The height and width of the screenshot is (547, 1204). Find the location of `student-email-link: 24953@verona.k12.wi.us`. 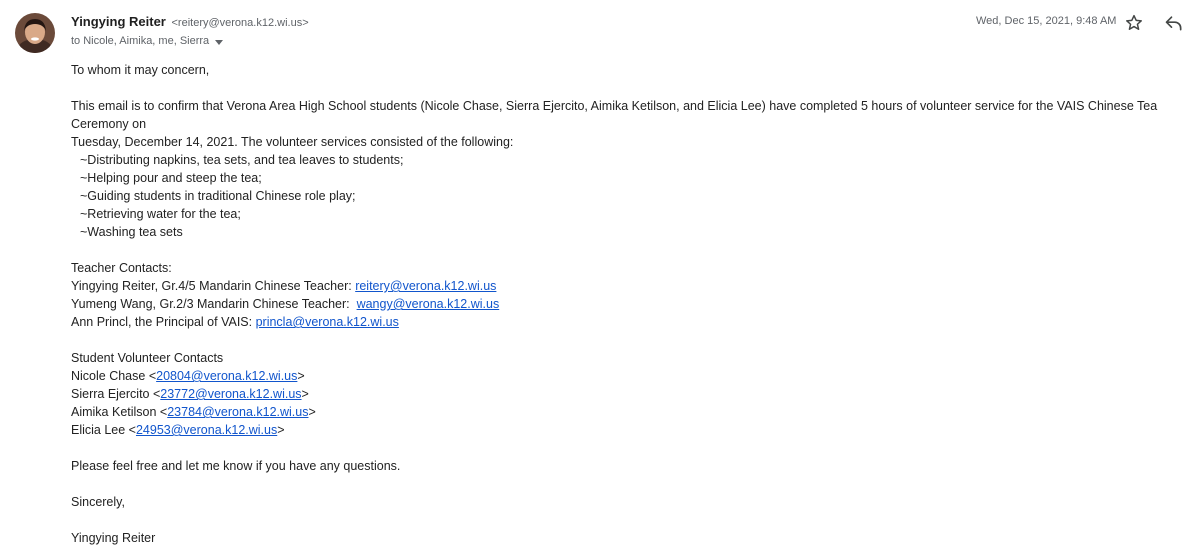

student-email-link: 24953@verona.k12.wi.us is located at coordinates (206, 430).